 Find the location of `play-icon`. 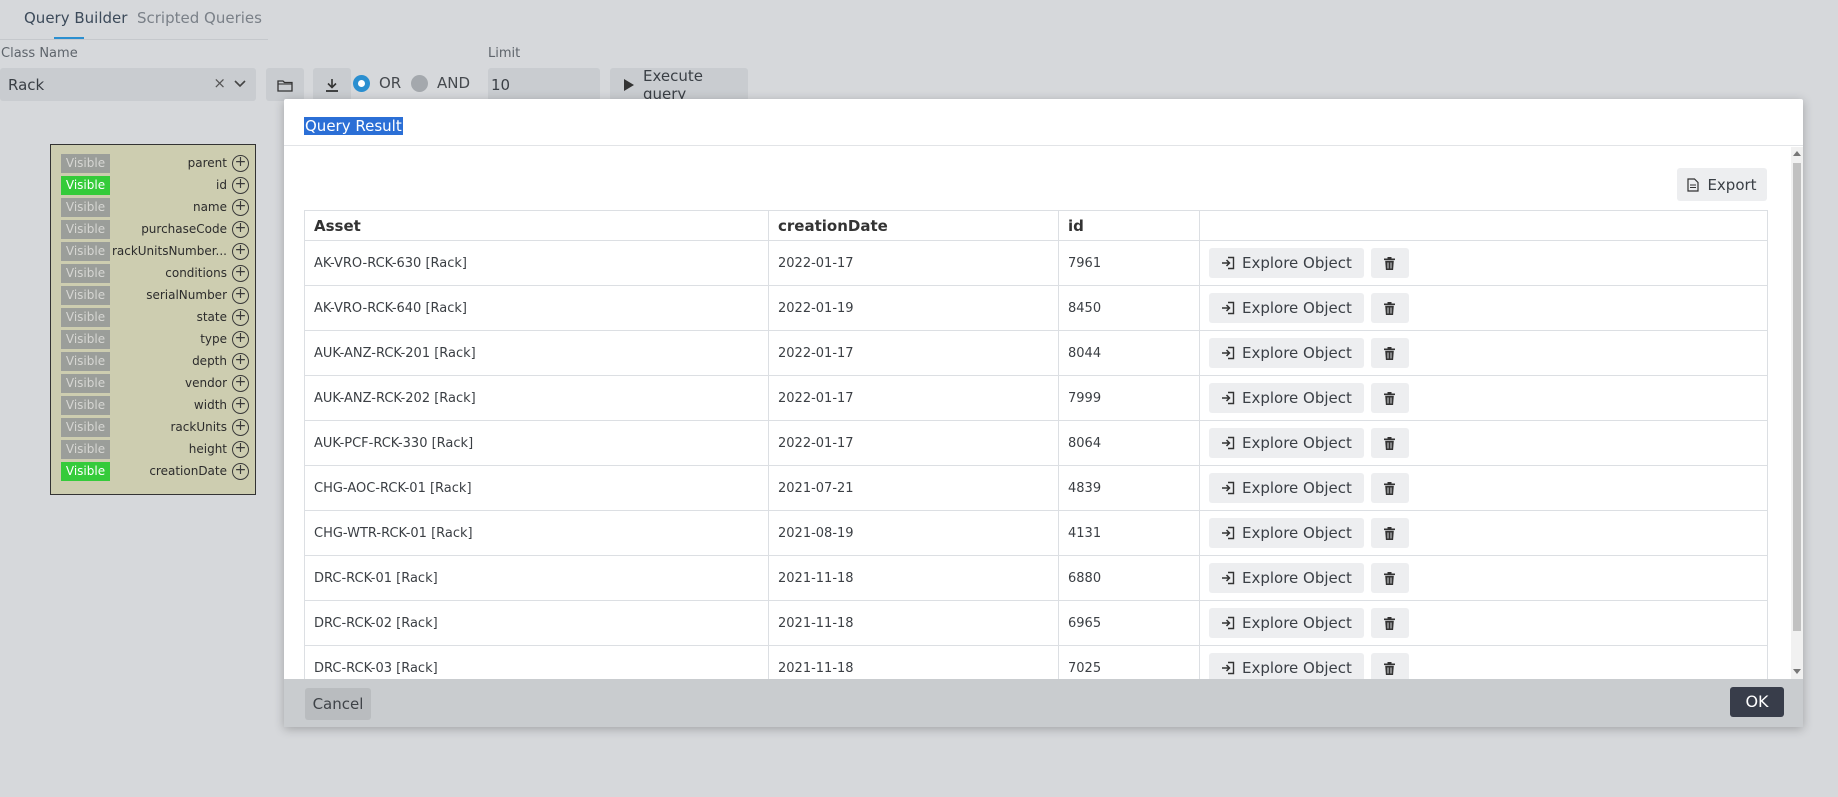

play-icon is located at coordinates (629, 84).